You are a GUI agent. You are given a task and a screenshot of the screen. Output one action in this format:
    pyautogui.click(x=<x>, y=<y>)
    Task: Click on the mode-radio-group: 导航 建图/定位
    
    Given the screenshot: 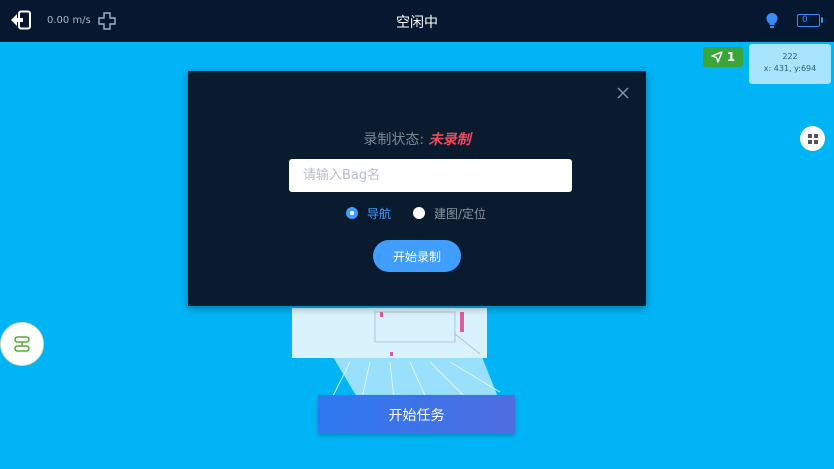 What is the action you would take?
    pyautogui.click(x=427, y=213)
    